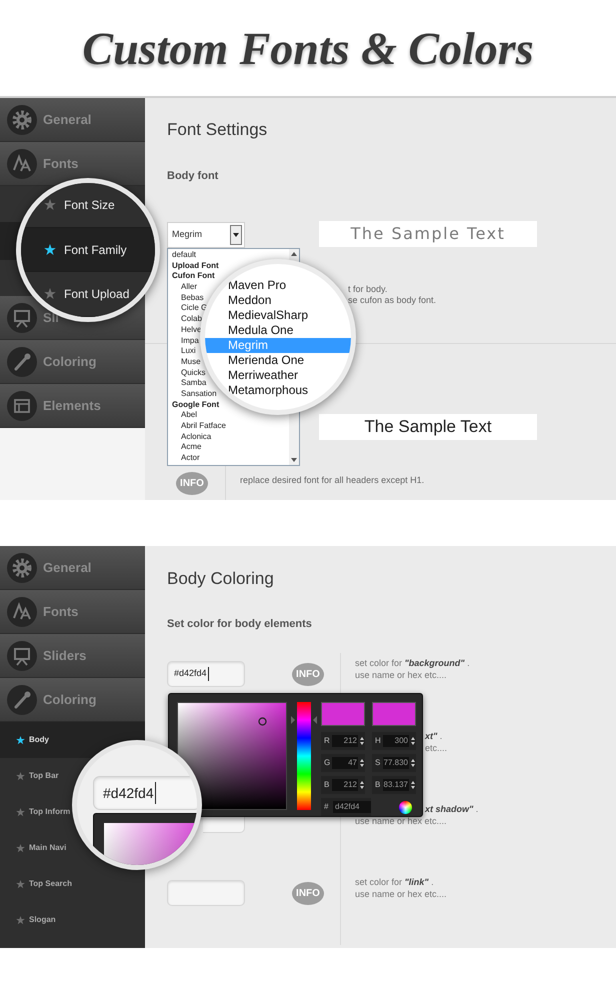 This screenshot has width=616, height=1000. I want to click on hint-text: se cufon as body font., so click(392, 300).